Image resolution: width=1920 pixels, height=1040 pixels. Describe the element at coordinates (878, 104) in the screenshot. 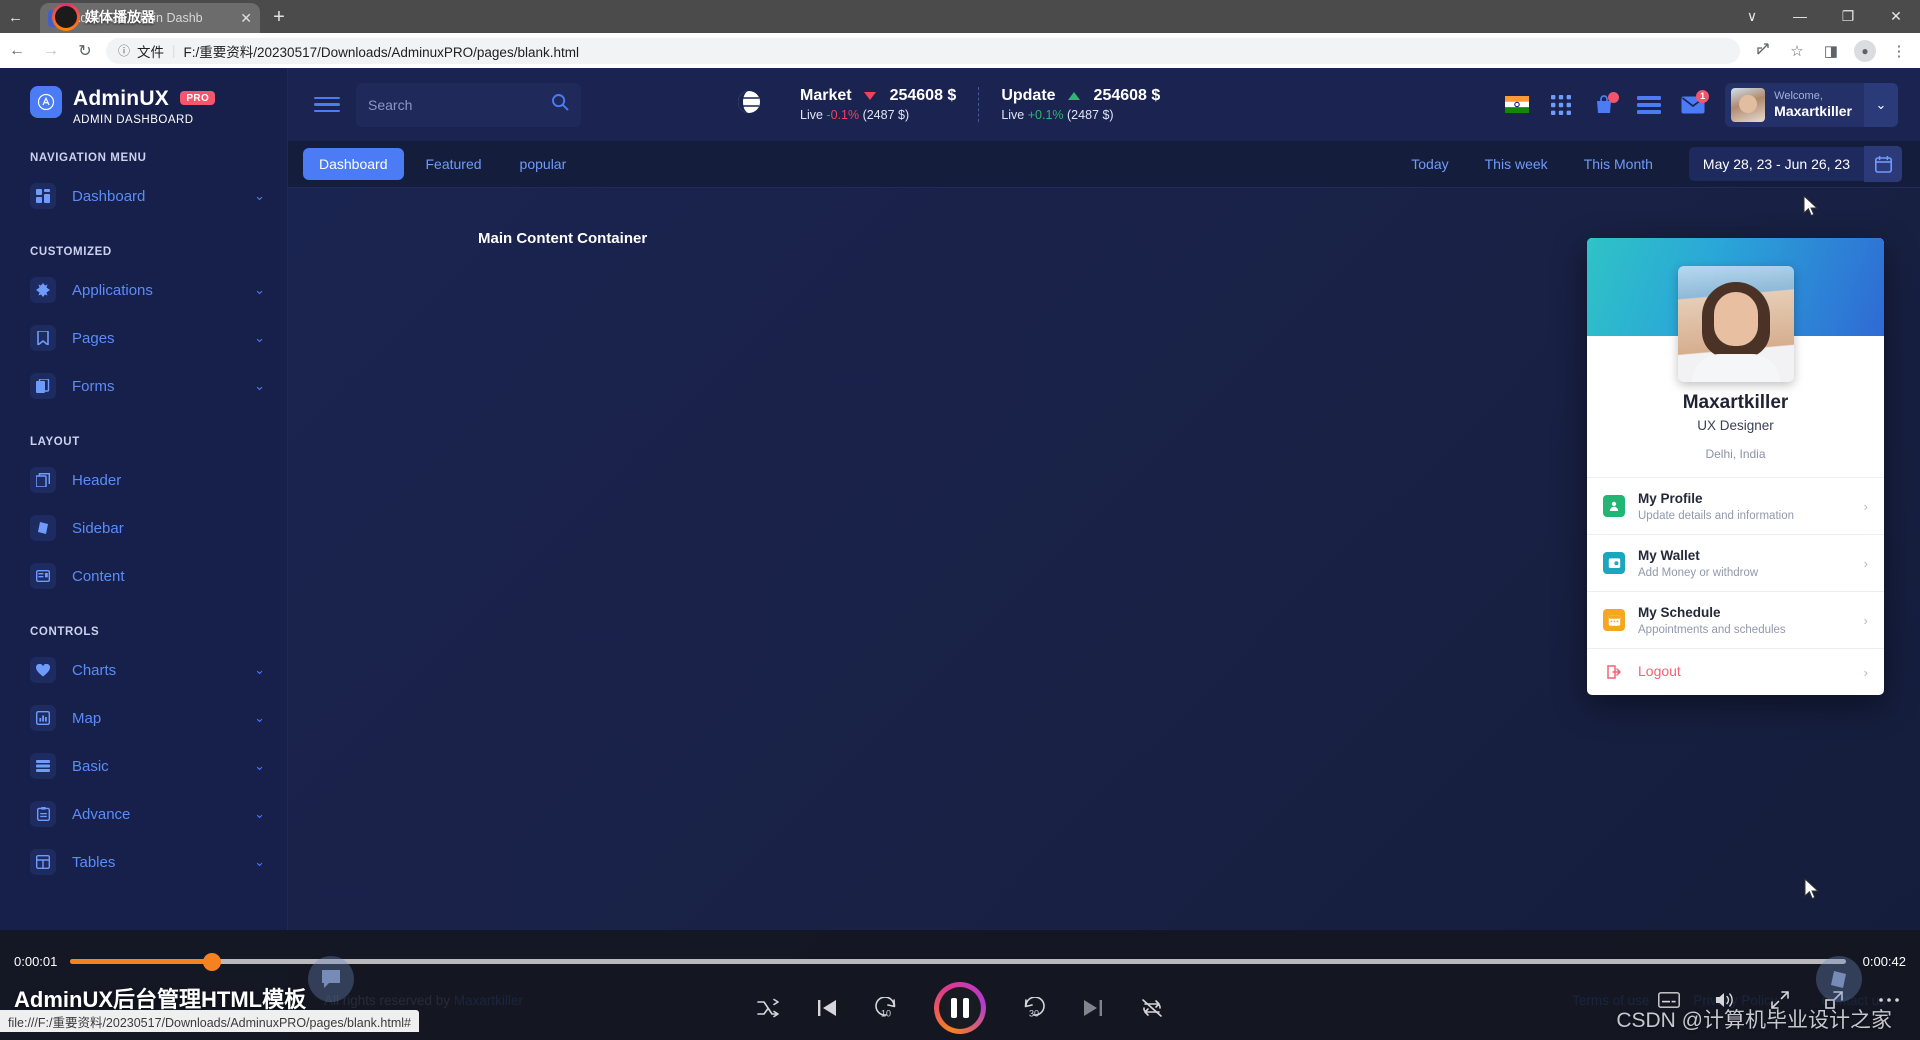

I see `ticker-market: Market 254608 $ Live -0.1% (2487 $)` at that location.